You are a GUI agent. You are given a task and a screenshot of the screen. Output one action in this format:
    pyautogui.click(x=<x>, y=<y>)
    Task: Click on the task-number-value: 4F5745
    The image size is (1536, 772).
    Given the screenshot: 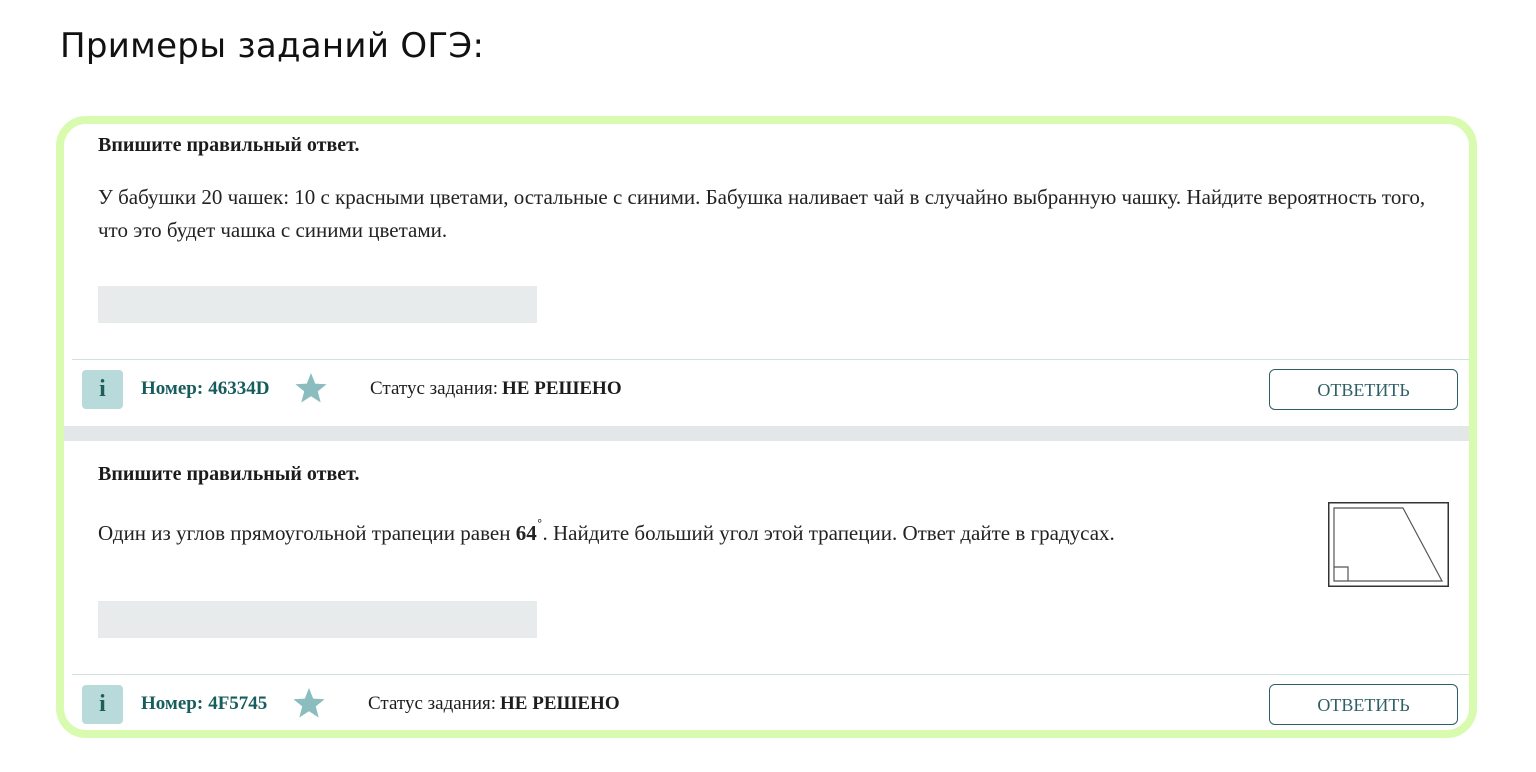 What is the action you would take?
    pyautogui.click(x=238, y=703)
    